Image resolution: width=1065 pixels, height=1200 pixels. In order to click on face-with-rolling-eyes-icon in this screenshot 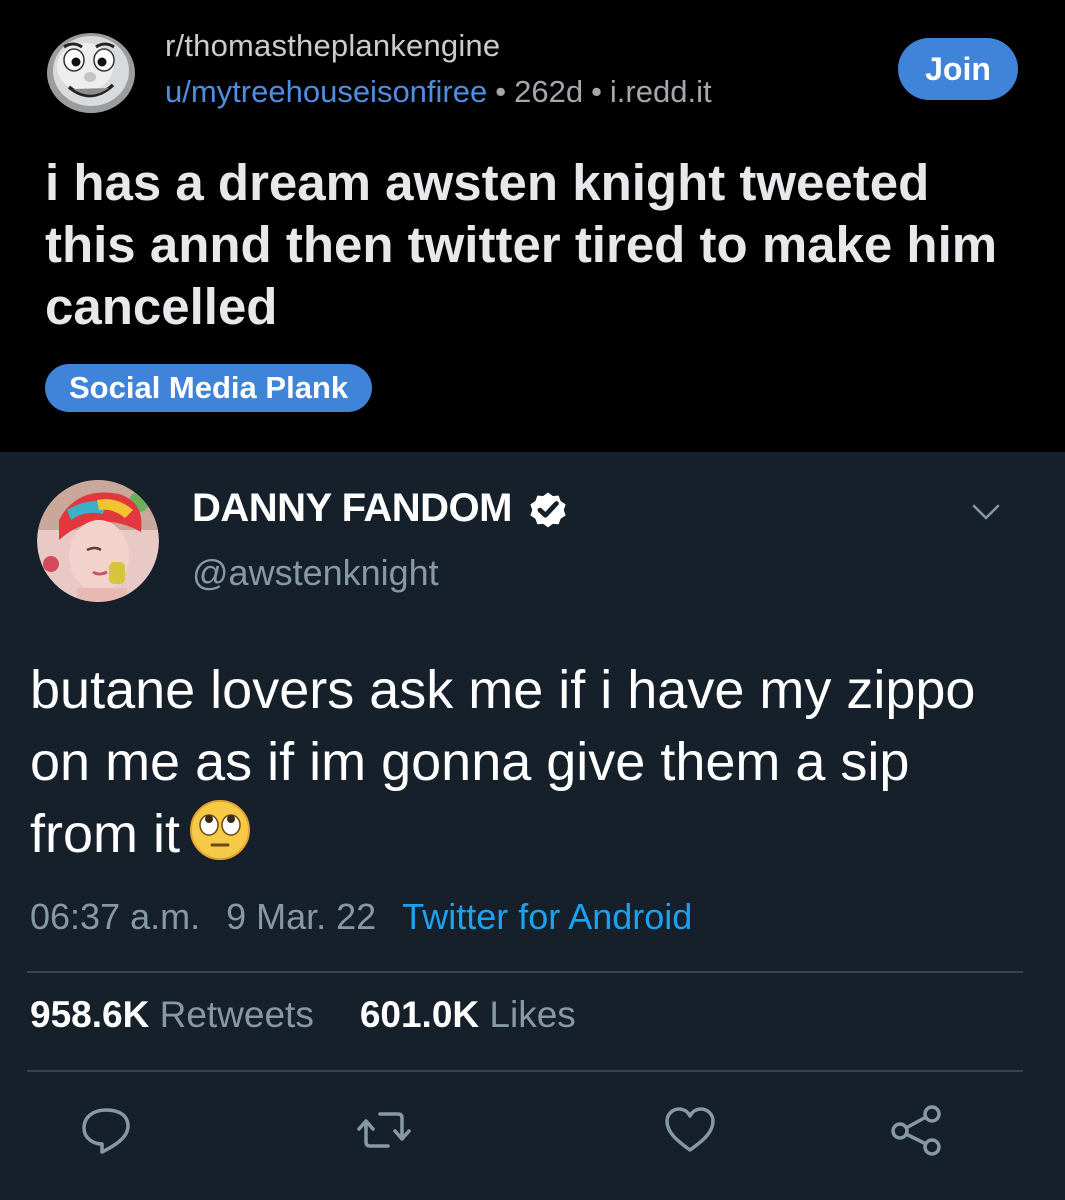, I will do `click(220, 830)`.